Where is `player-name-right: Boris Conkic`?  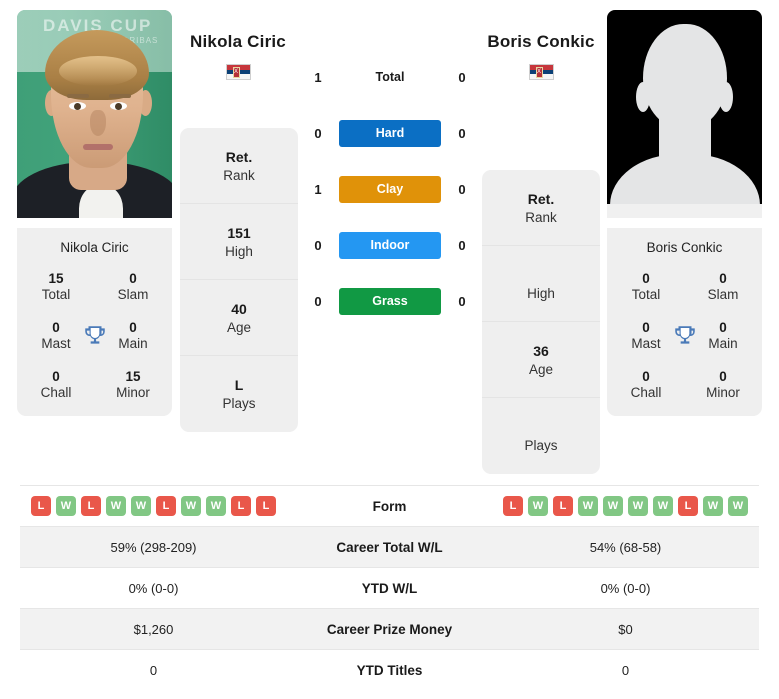
player-name-right: Boris Conkic is located at coordinates (541, 42).